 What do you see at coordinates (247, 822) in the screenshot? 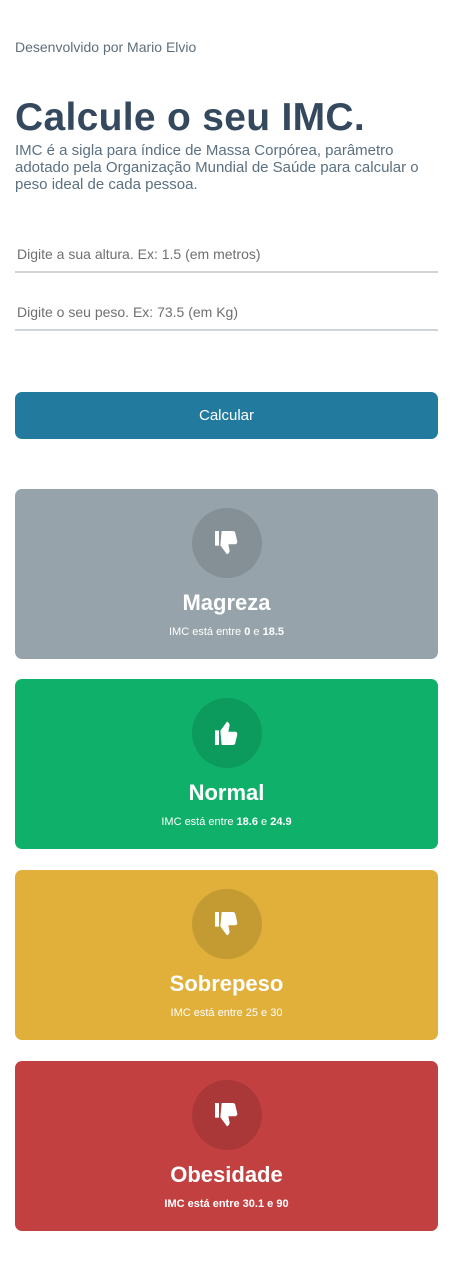
I see `range-min: 18.6` at bounding box center [247, 822].